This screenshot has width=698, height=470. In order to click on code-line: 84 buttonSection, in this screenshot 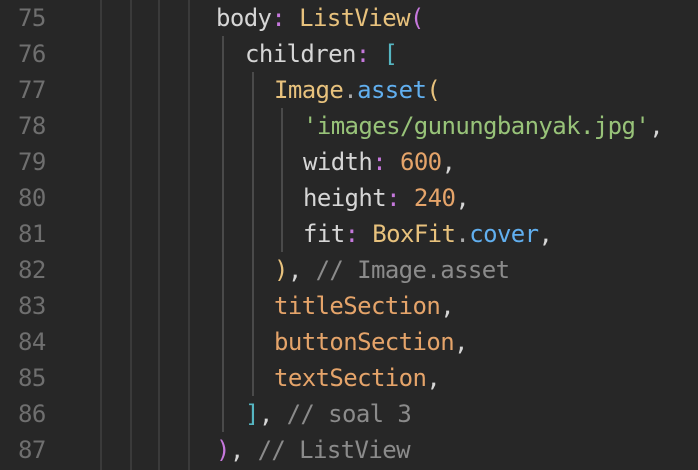, I will do `click(349, 342)`.